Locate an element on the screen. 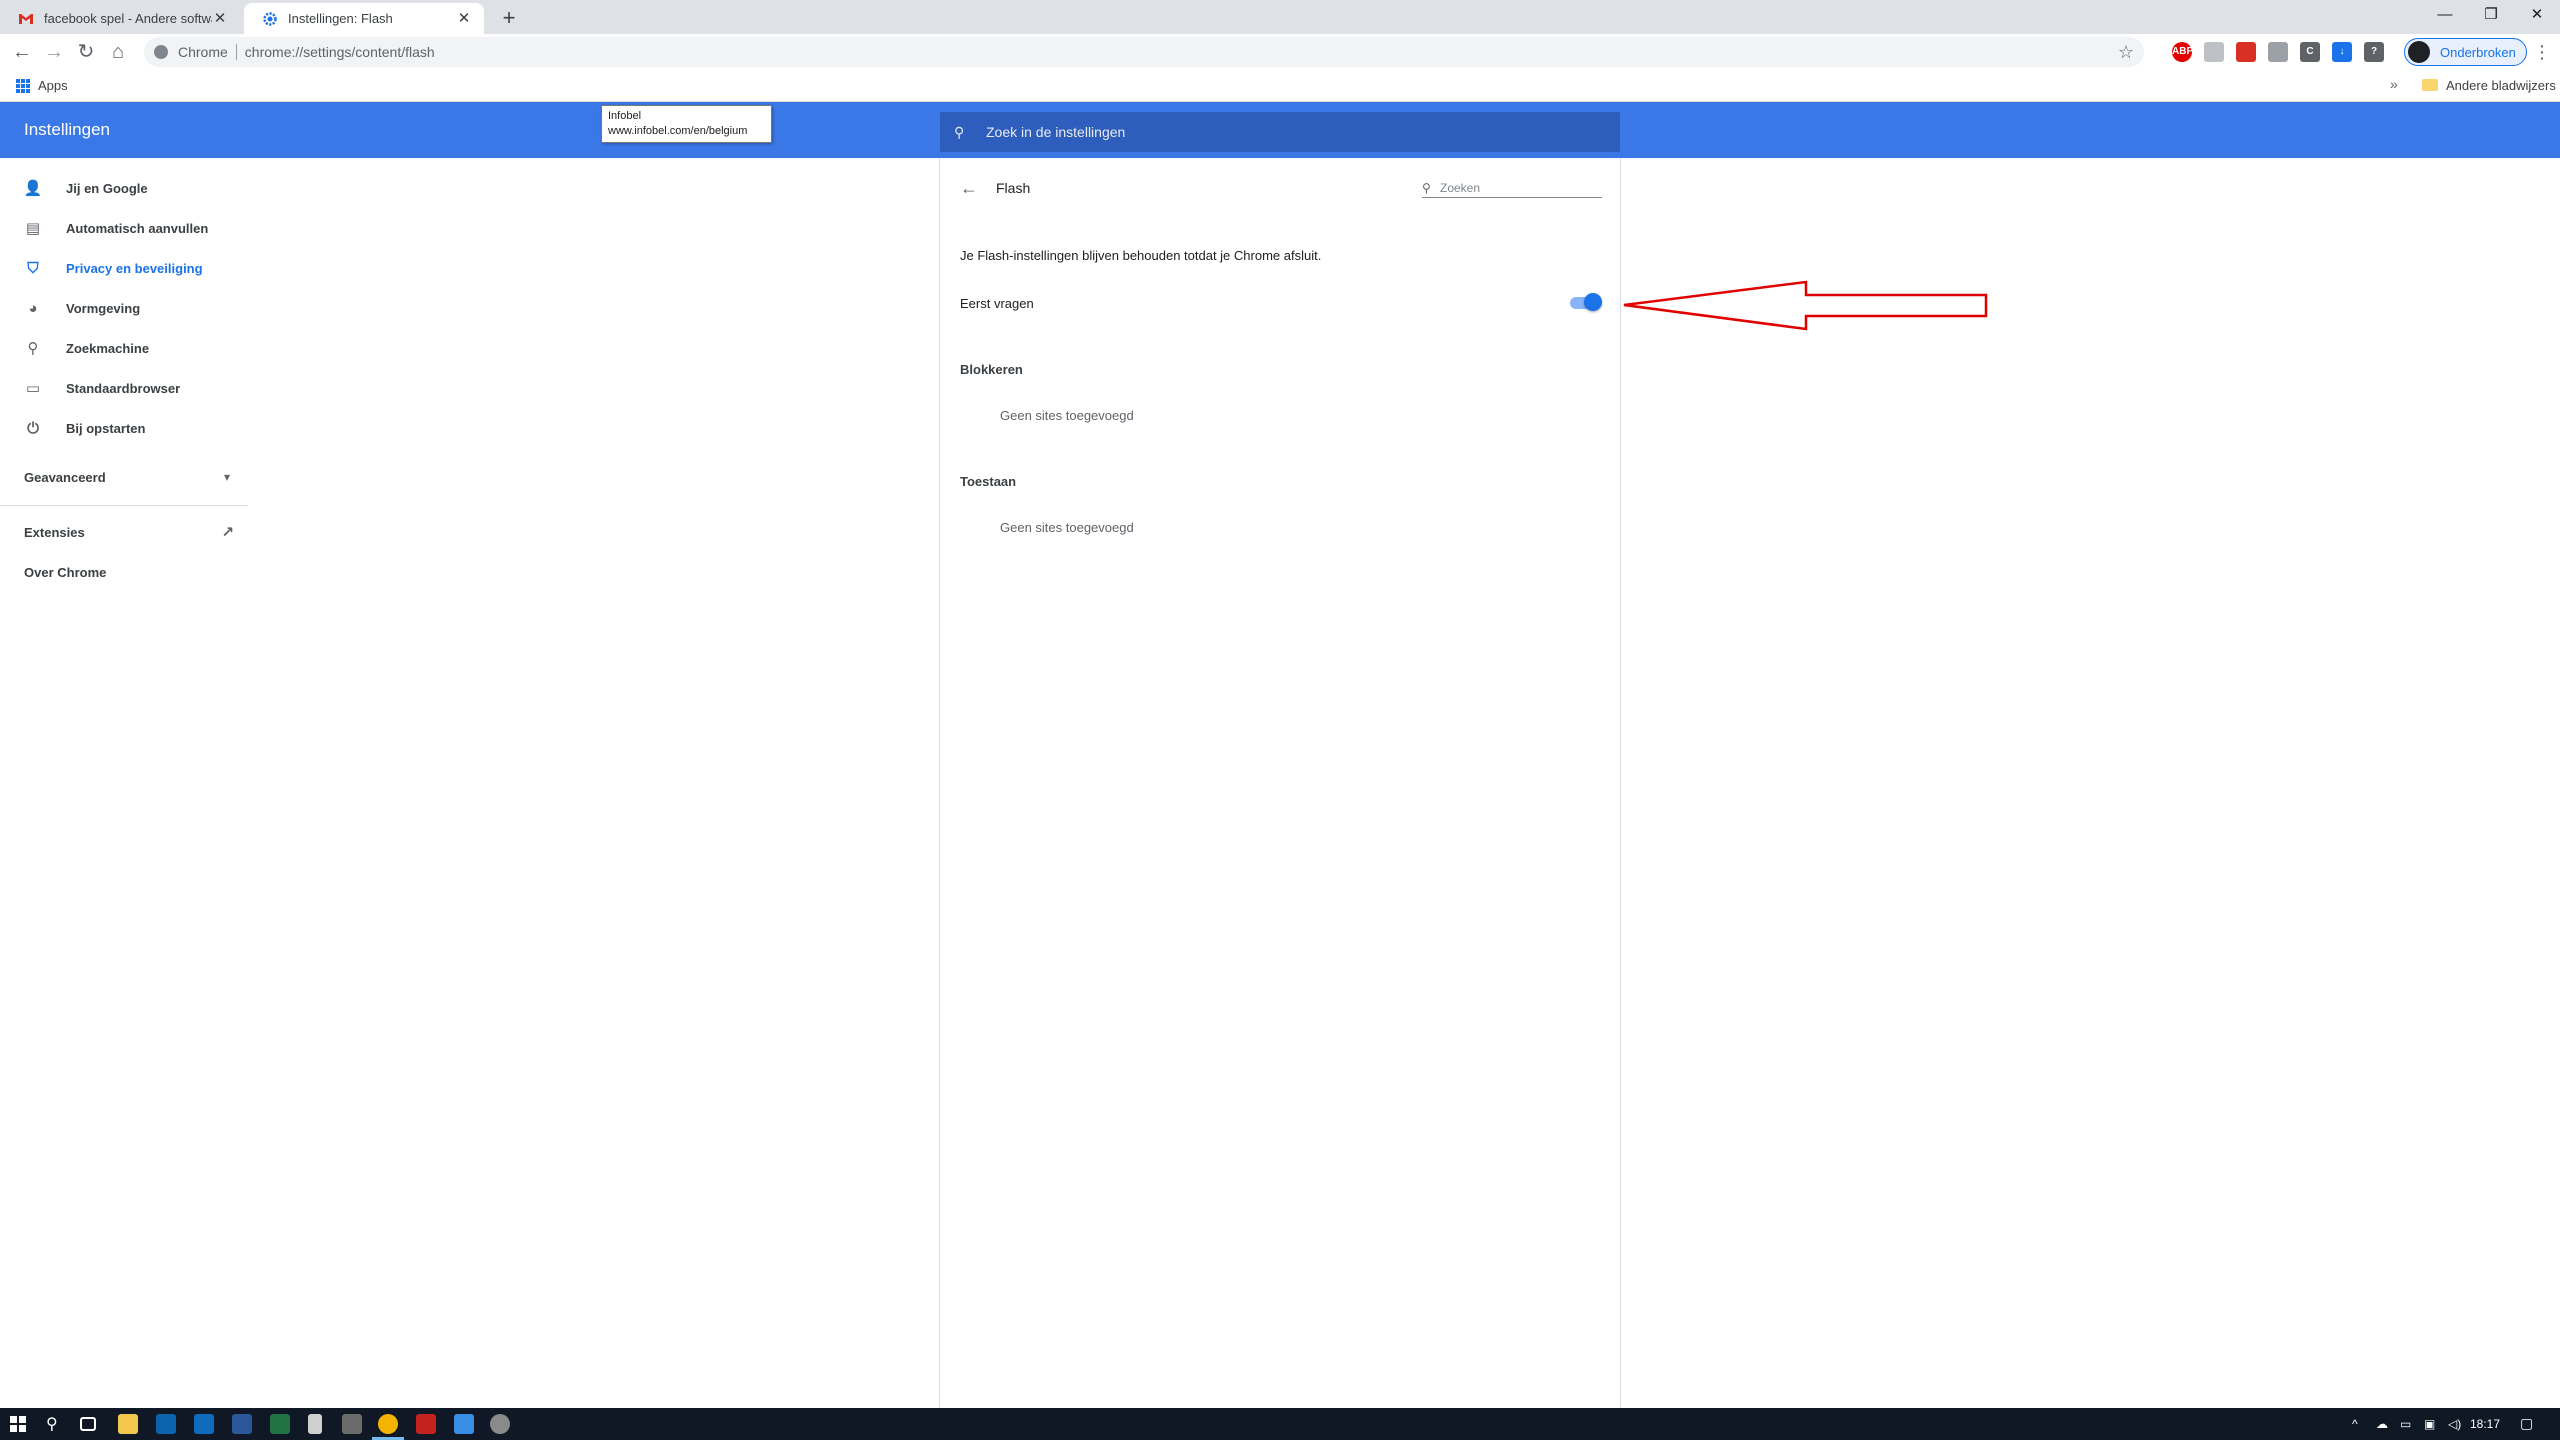  close-window-button: ✕ is located at coordinates (2537, 15).